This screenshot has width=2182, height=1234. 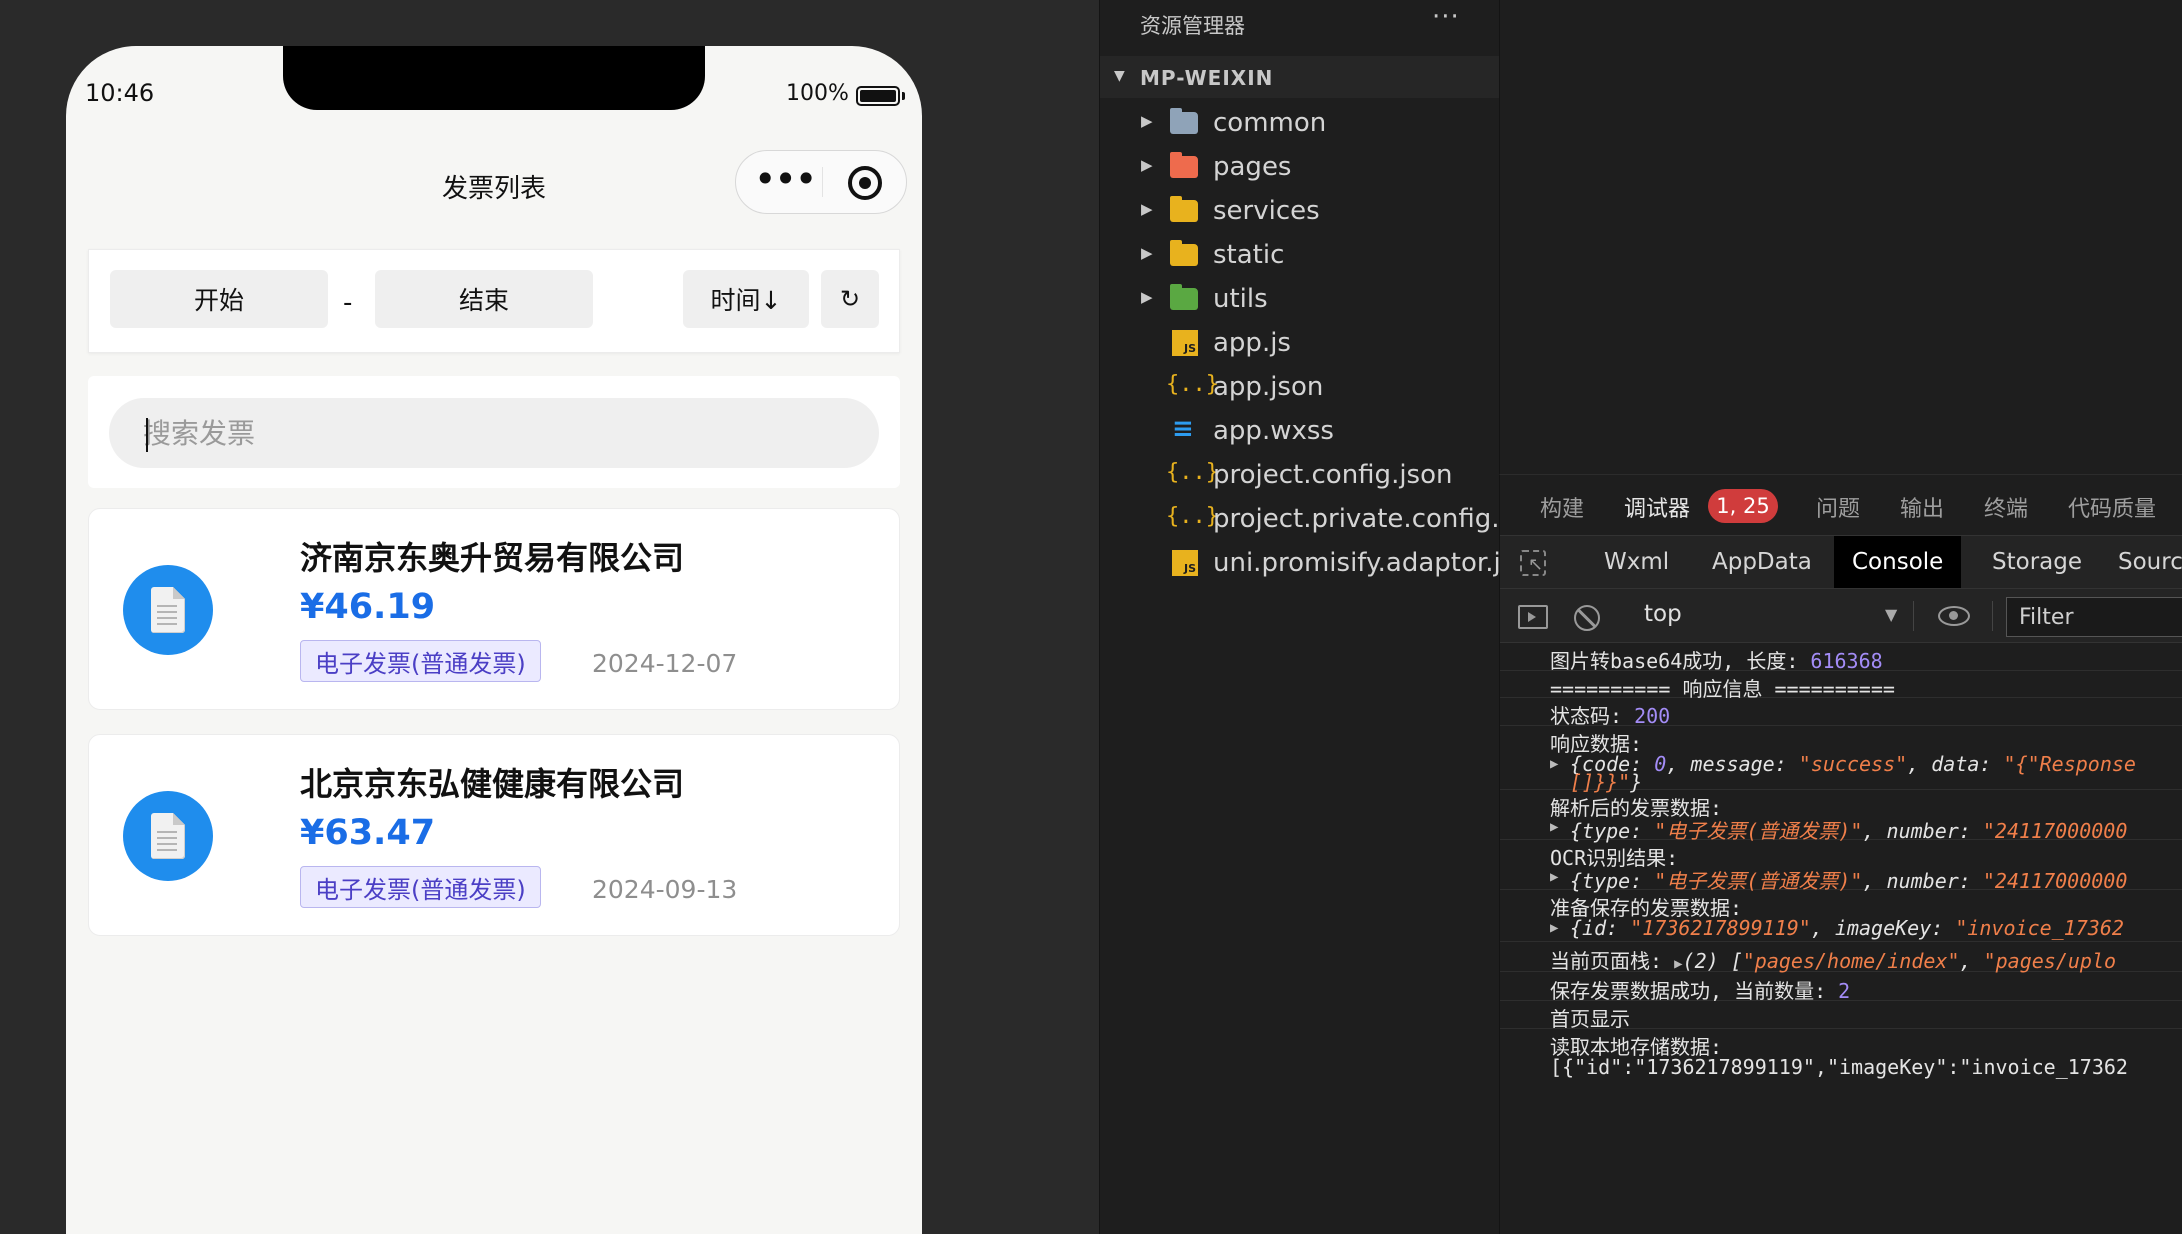 I want to click on explorer-title: 资源管理器, so click(x=1192, y=26).